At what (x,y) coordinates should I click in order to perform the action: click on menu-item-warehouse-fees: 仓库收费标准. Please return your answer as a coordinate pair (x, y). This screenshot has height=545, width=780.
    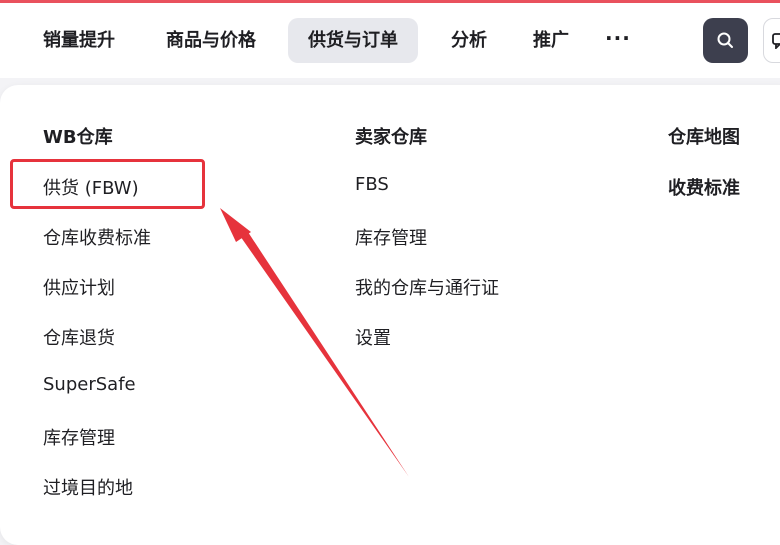
    Looking at the image, I should click on (97, 237).